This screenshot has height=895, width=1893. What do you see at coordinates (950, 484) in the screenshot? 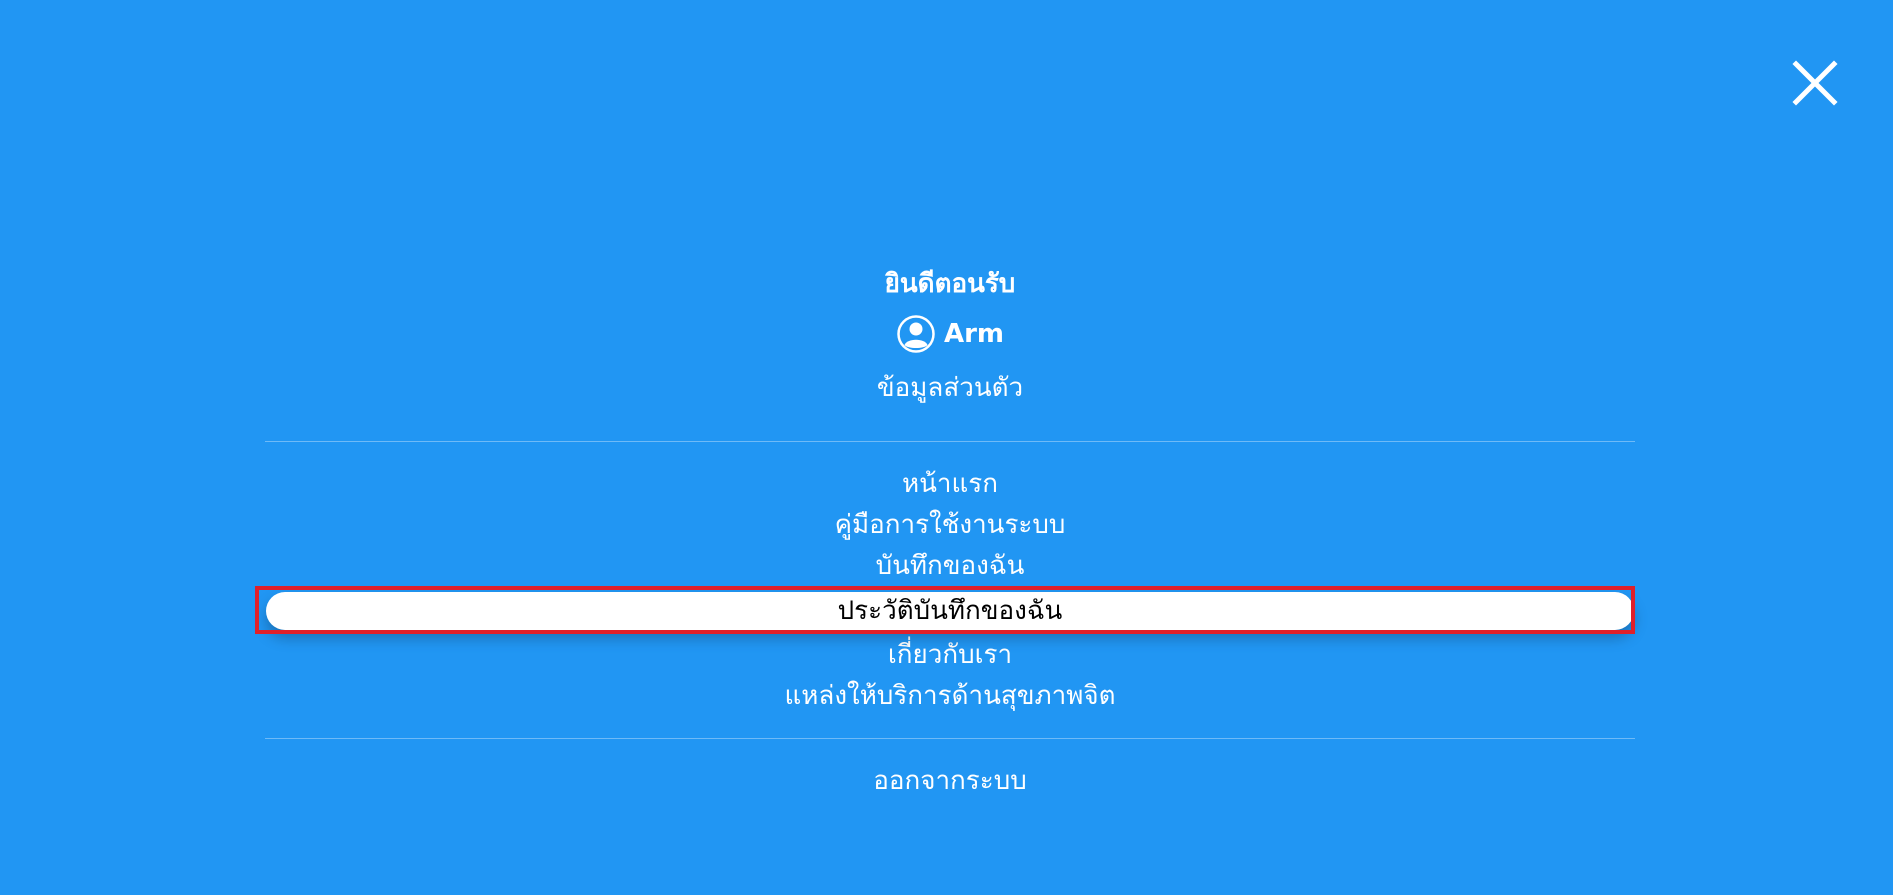
I see `nav-item-home: หน้าแรก` at bounding box center [950, 484].